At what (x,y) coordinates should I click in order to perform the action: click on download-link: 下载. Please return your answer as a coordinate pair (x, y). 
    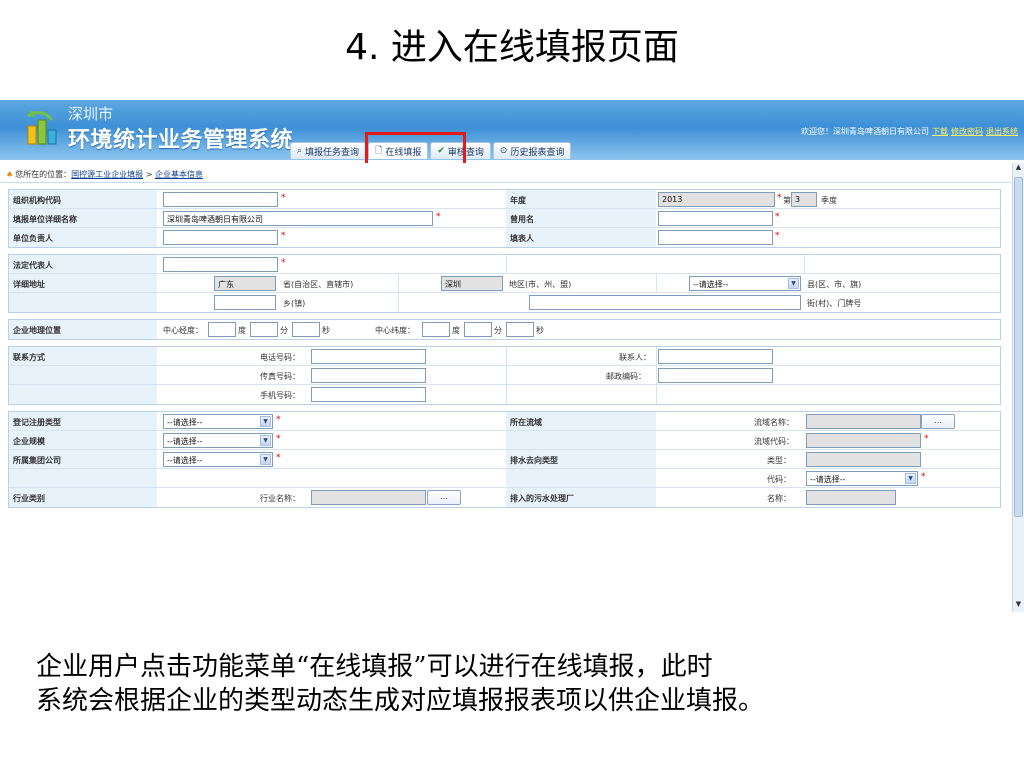
    Looking at the image, I should click on (940, 131).